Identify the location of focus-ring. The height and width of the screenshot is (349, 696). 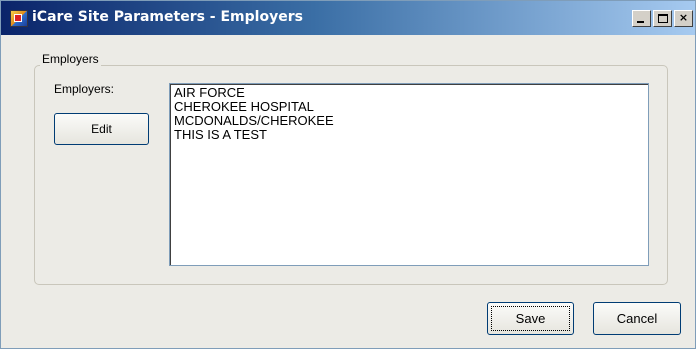
(530, 318).